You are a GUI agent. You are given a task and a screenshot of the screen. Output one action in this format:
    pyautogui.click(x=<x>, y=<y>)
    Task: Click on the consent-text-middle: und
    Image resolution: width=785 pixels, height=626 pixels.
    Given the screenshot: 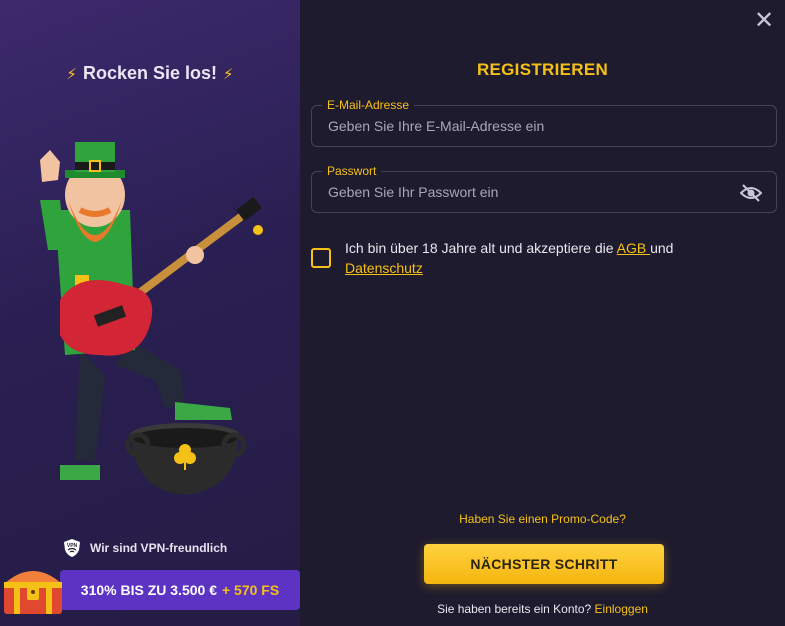 What is the action you would take?
    pyautogui.click(x=662, y=248)
    